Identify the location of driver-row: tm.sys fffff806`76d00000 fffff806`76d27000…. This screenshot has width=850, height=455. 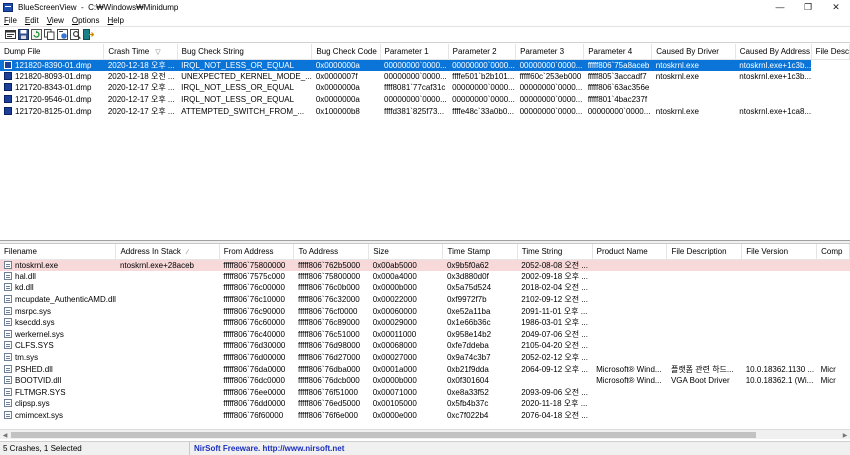
(425, 358).